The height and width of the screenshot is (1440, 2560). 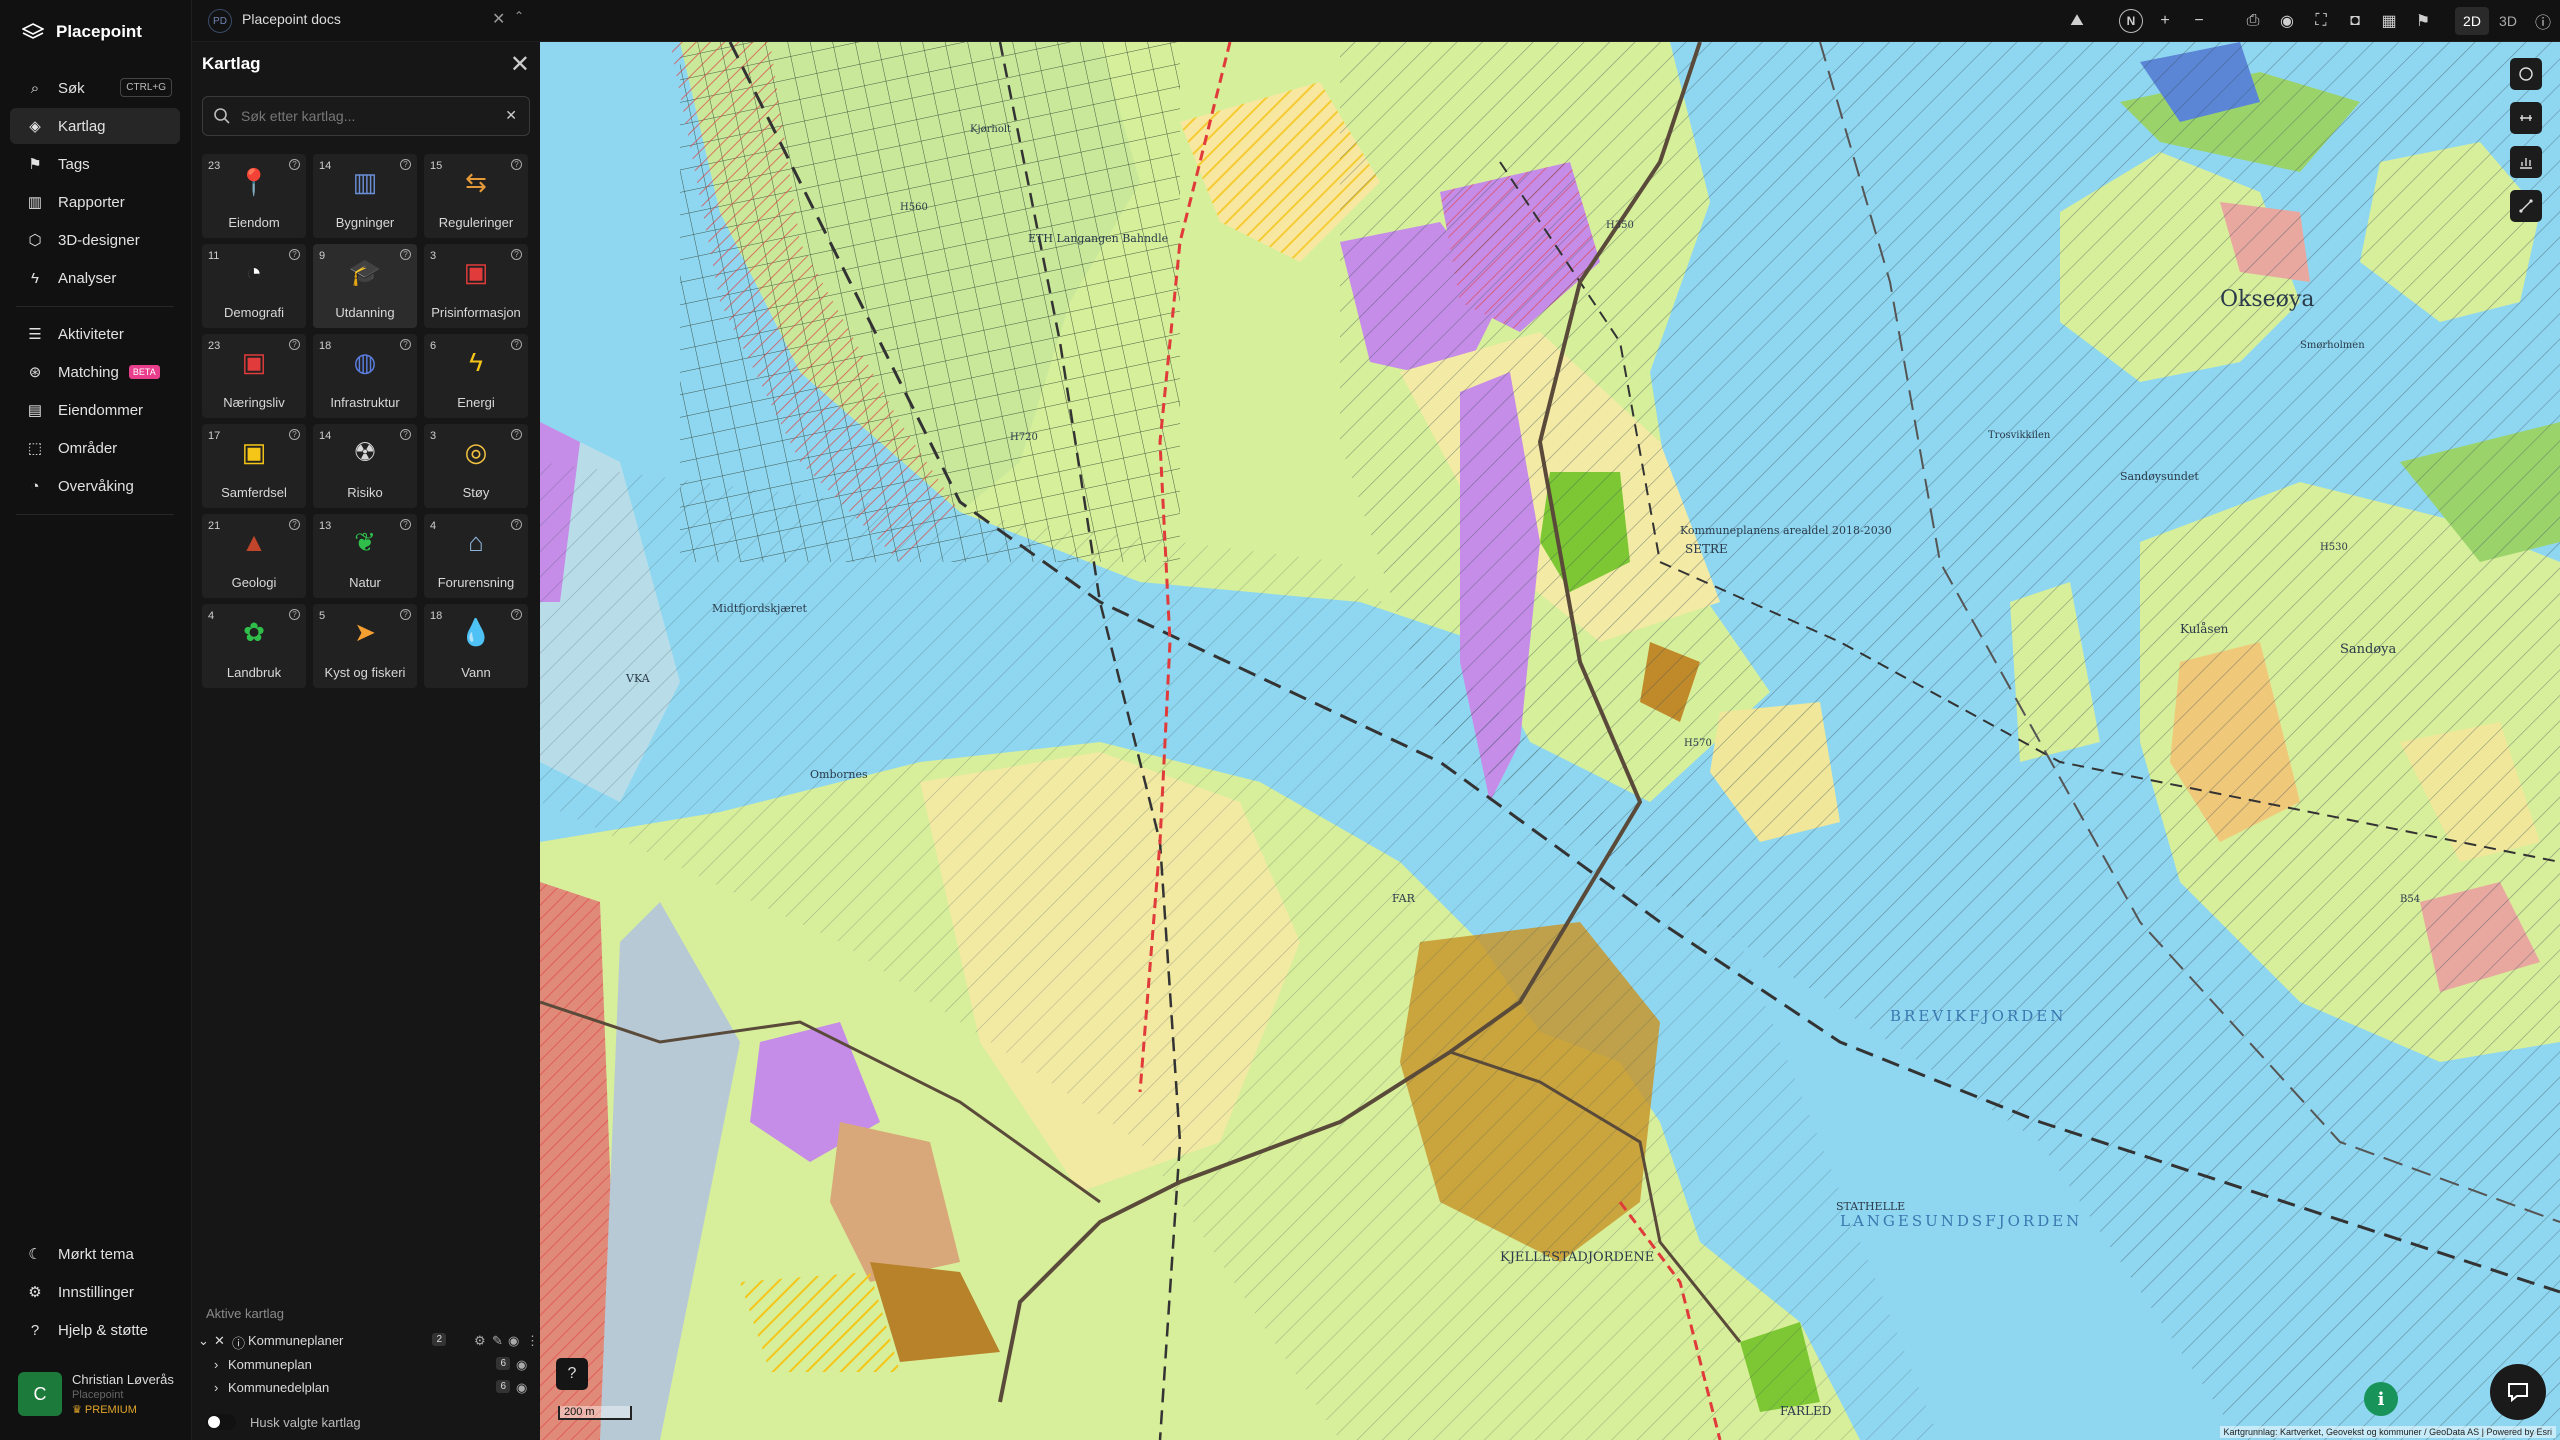 What do you see at coordinates (2131, 21) in the screenshot?
I see `compass-button: N` at bounding box center [2131, 21].